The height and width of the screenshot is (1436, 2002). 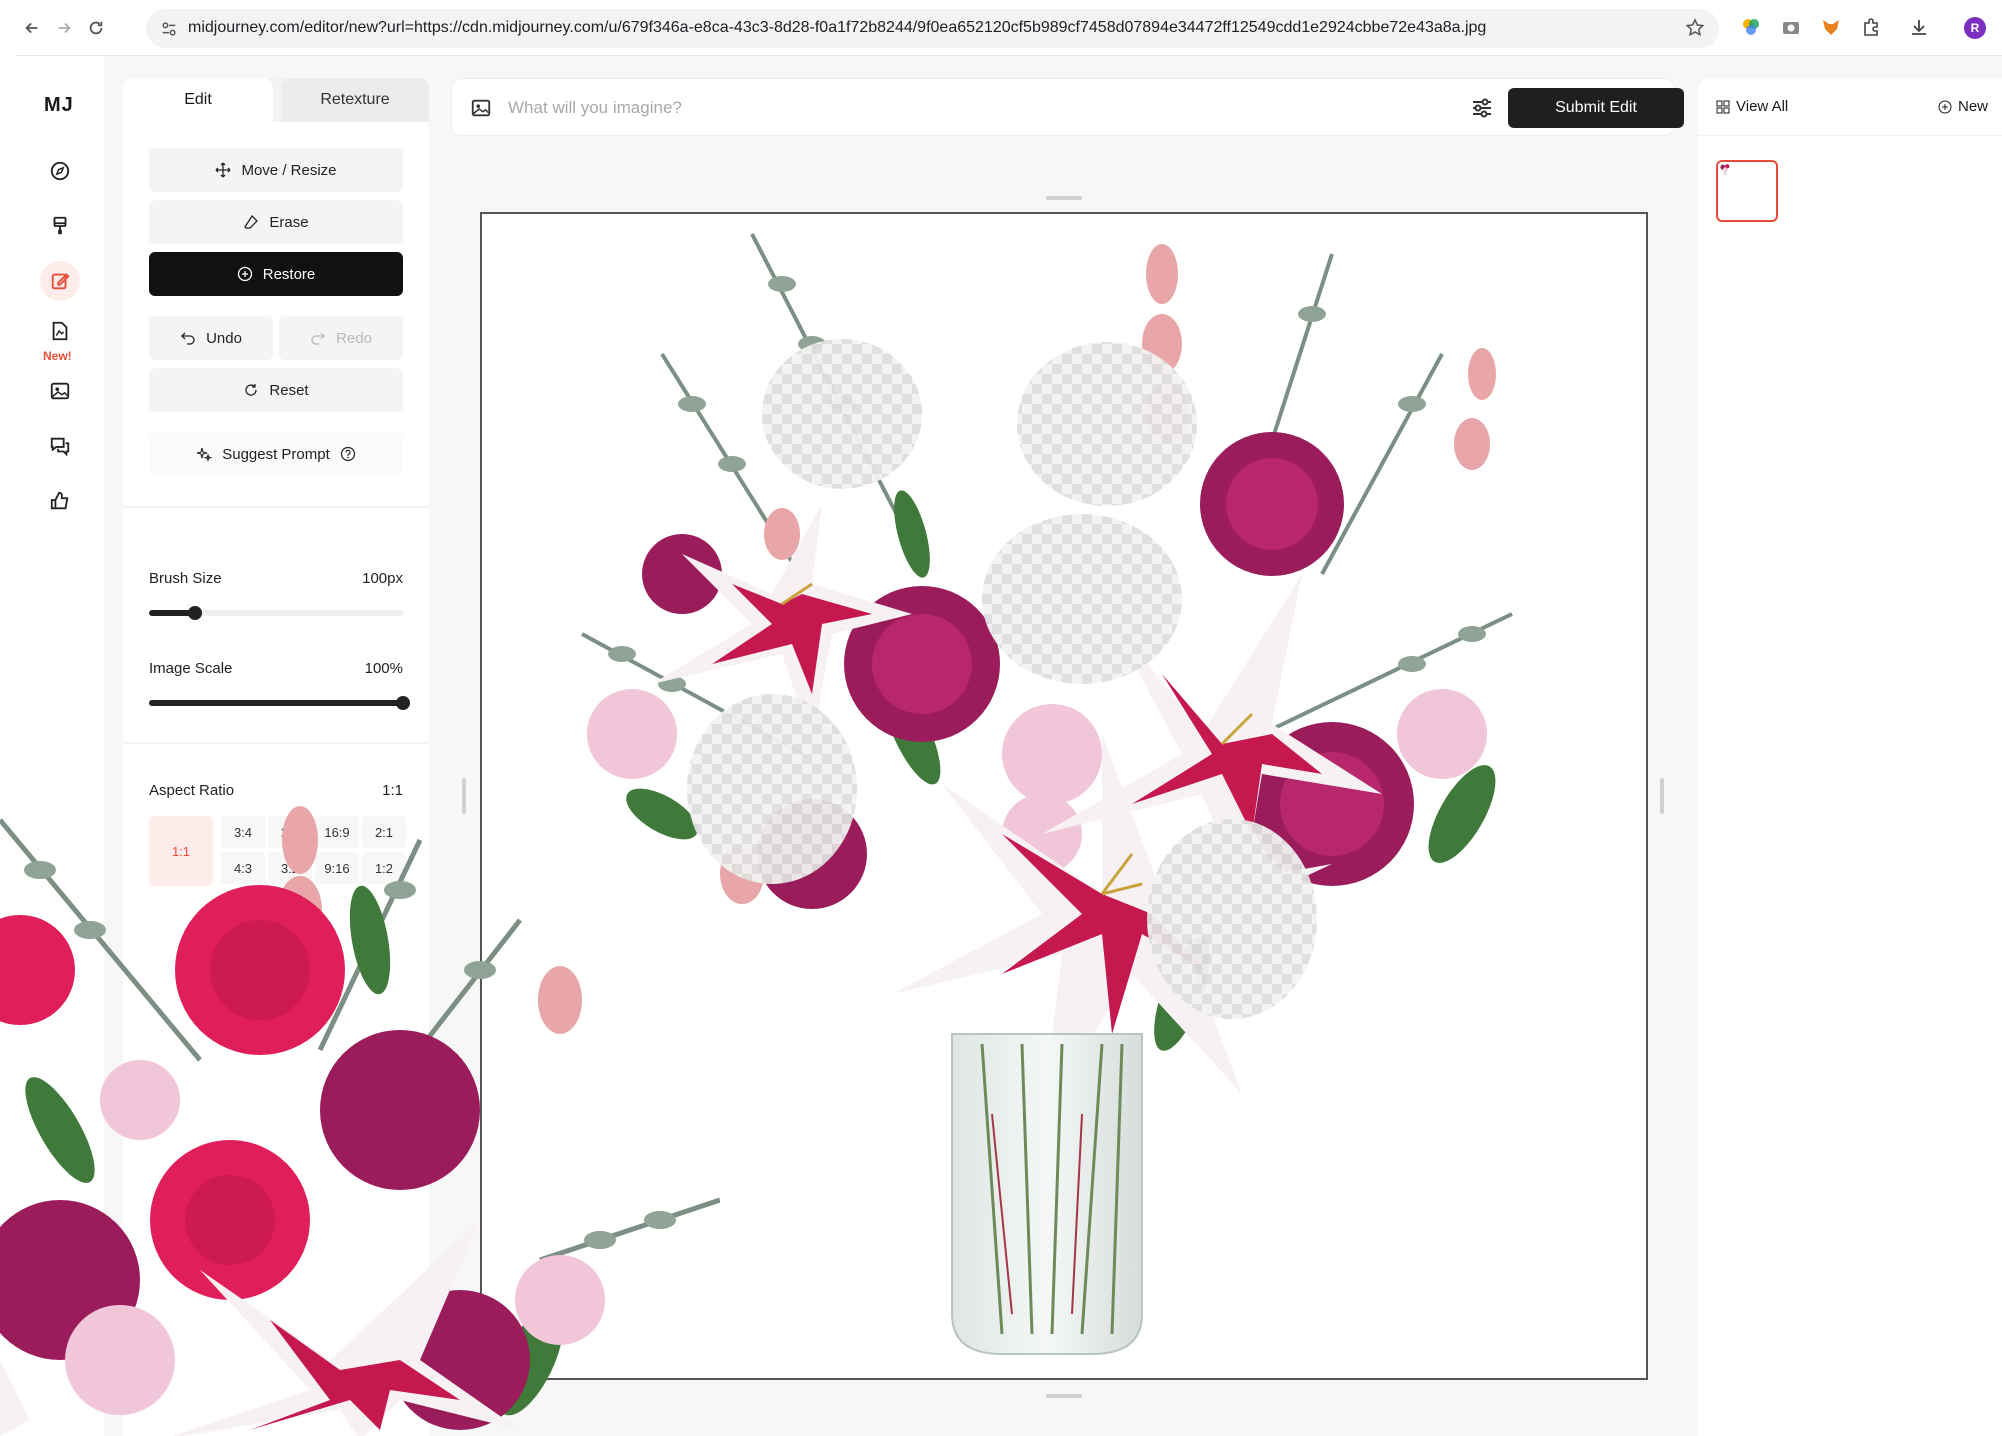 I want to click on redo-icon, so click(x=318, y=338).